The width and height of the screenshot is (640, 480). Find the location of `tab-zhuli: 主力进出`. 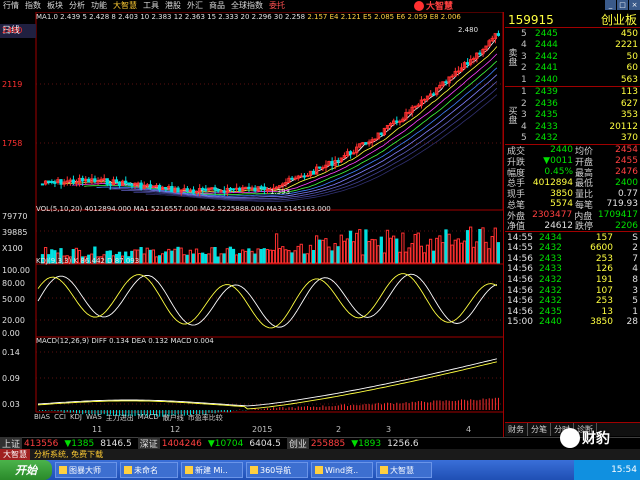

tab-zhuli: 主力进出 is located at coordinates (120, 418).